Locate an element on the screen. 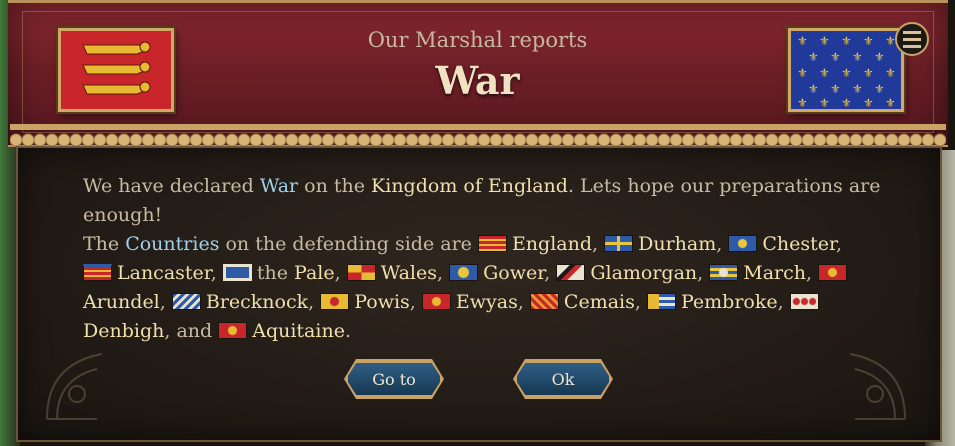 This screenshot has width=955, height=446. text-fragment: on the defending side are is located at coordinates (348, 244).